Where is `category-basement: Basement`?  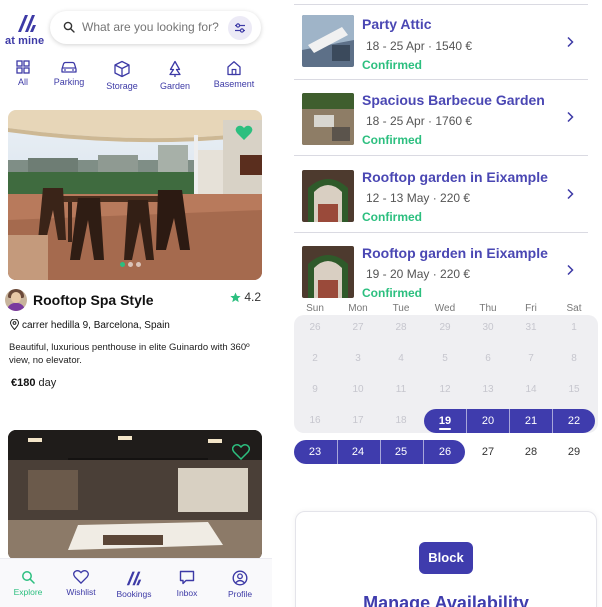
category-basement: Basement is located at coordinates (234, 74).